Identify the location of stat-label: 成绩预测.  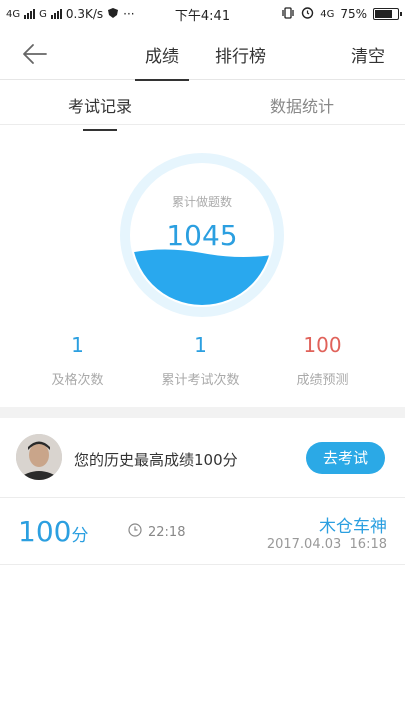
(322, 380).